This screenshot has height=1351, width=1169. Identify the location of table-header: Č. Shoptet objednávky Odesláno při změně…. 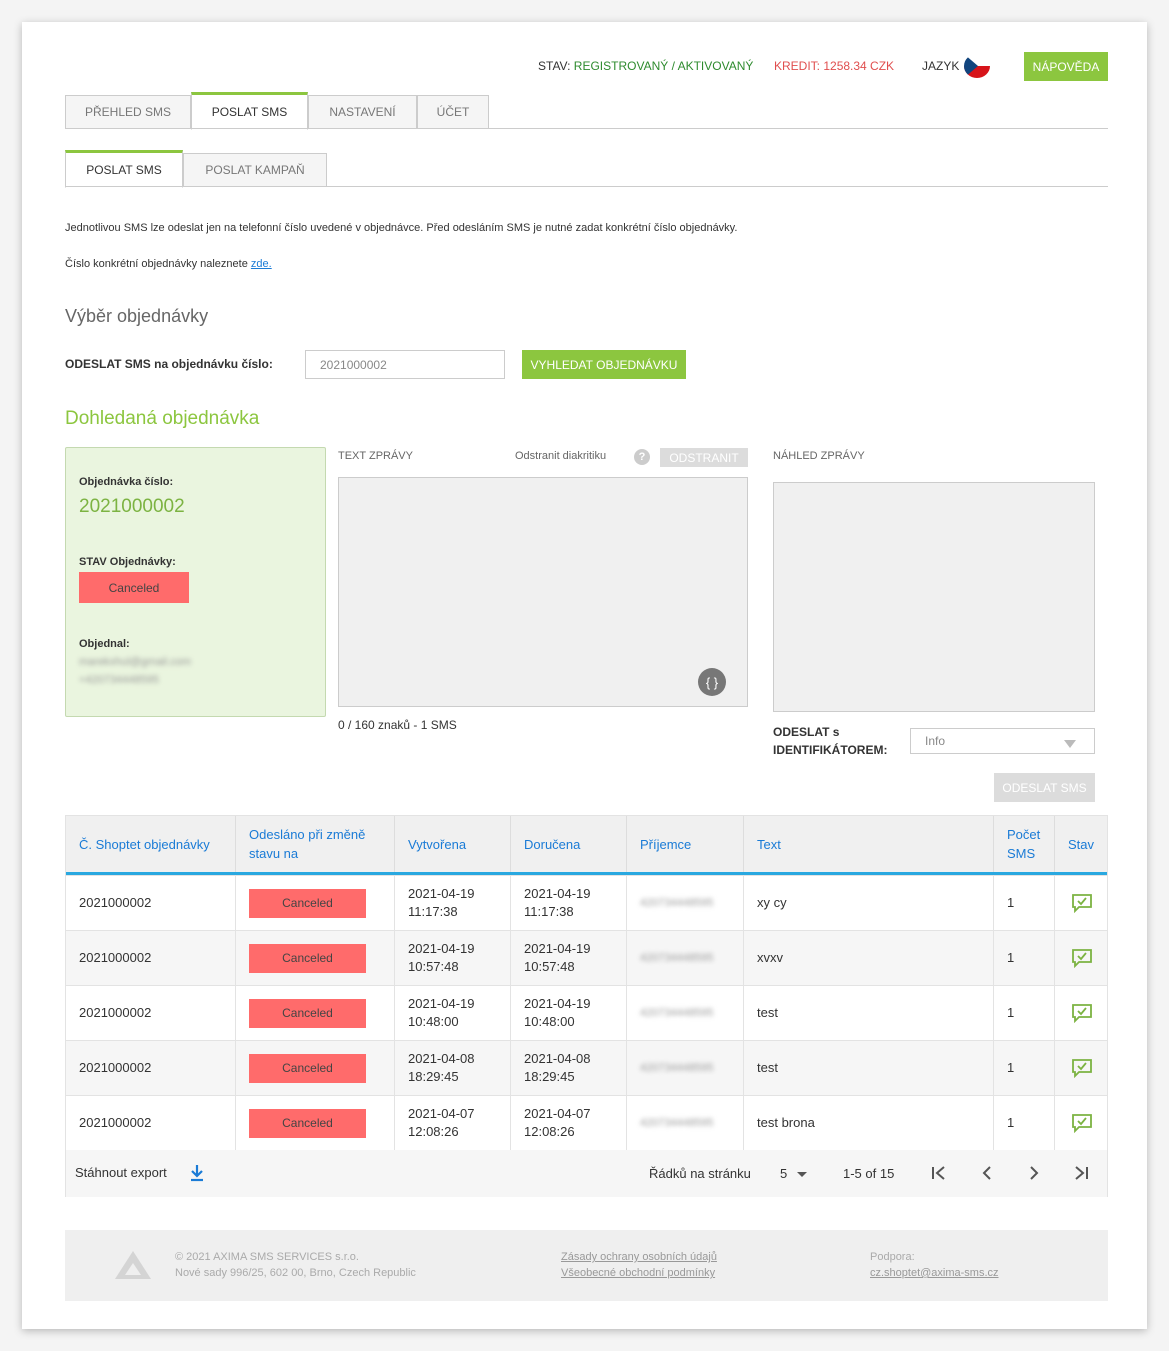
(586, 845).